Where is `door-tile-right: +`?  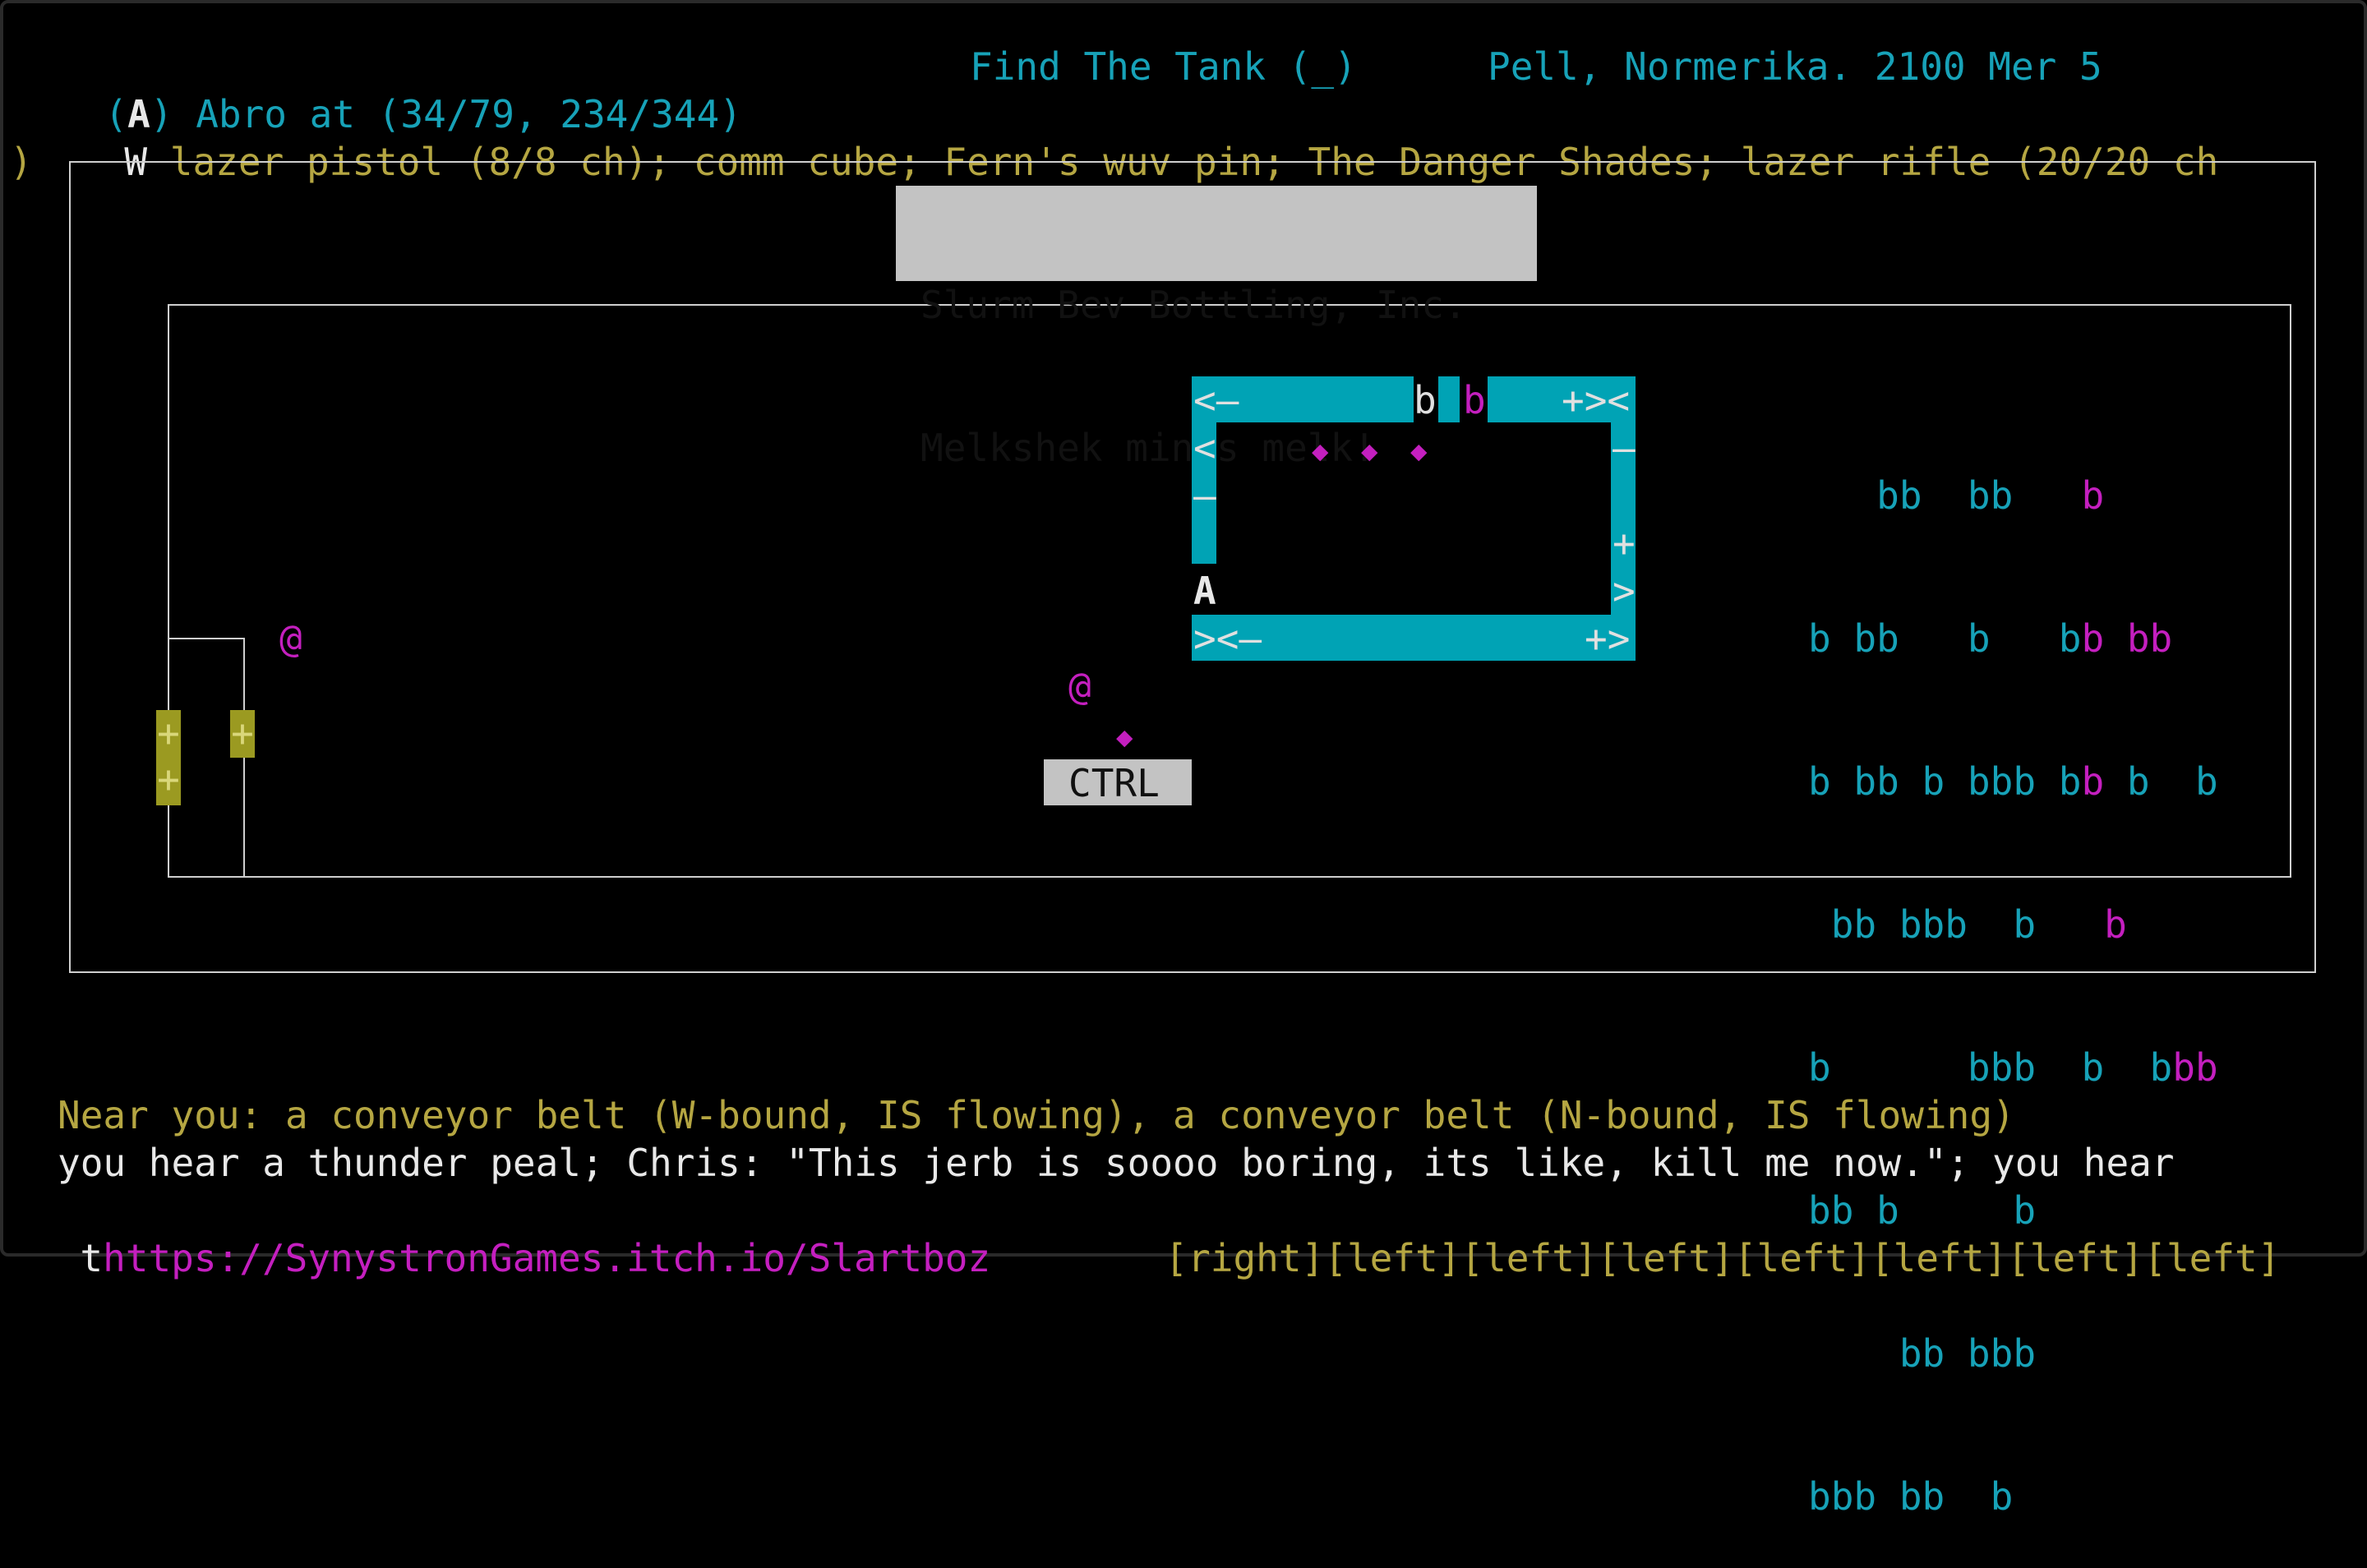 door-tile-right: + is located at coordinates (243, 734).